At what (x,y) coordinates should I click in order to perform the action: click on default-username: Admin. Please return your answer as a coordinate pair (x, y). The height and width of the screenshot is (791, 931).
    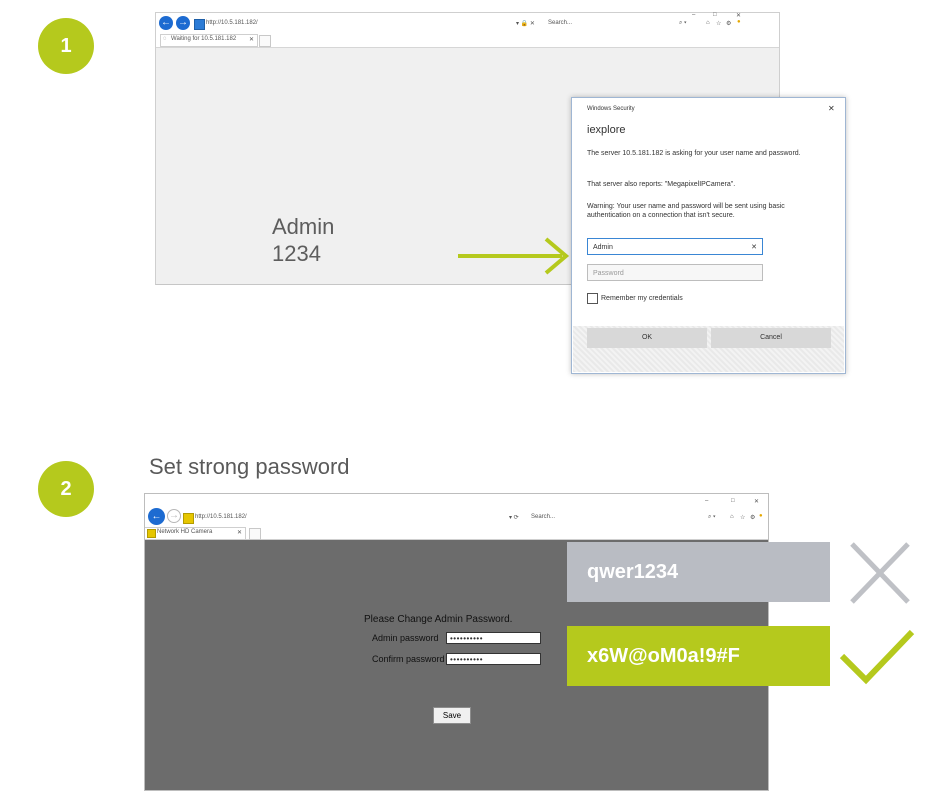
    Looking at the image, I should click on (303, 226).